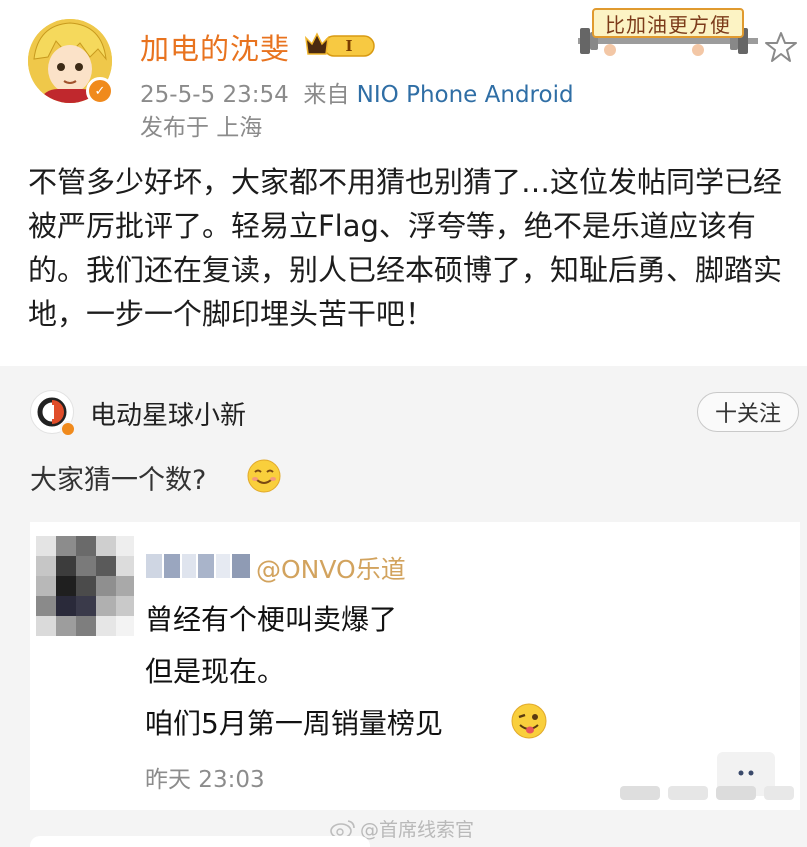  What do you see at coordinates (198, 566) in the screenshot?
I see `blurred-username` at bounding box center [198, 566].